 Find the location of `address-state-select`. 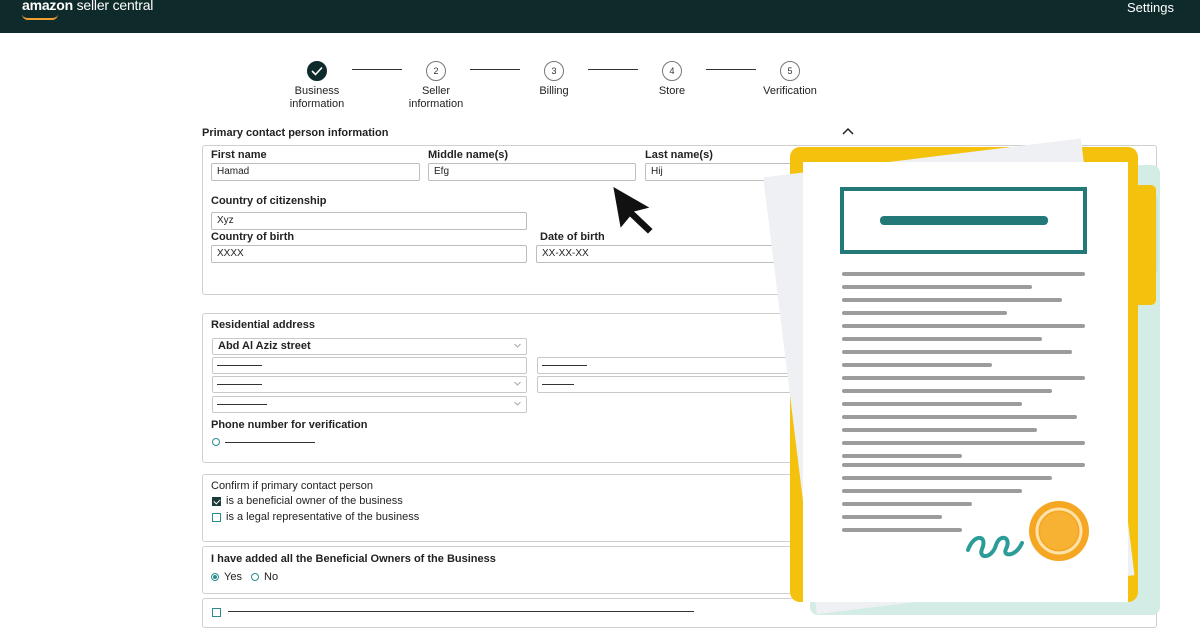

address-state-select is located at coordinates (369, 404).